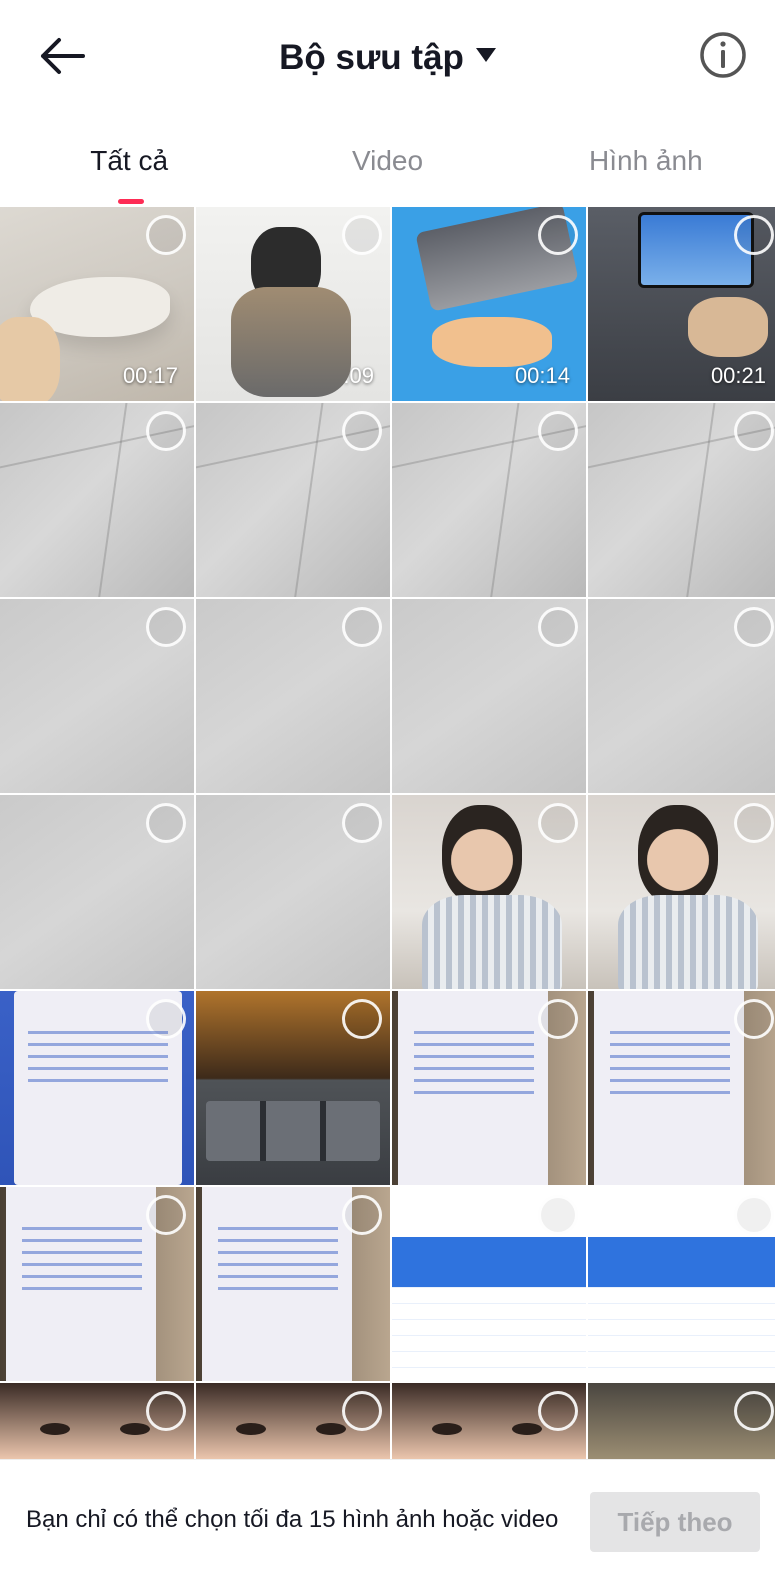 Image resolution: width=775 pixels, height=1570 pixels. Describe the element at coordinates (542, 375) in the screenshot. I see `video-duration: 00:14` at that location.